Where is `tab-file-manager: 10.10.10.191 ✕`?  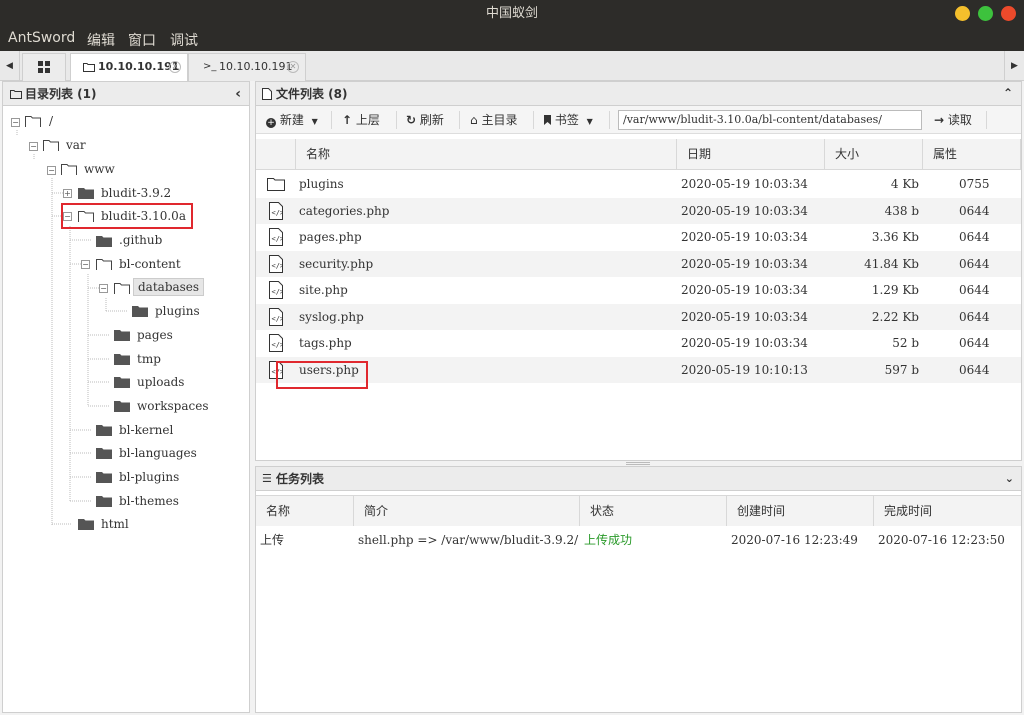 tab-file-manager: 10.10.10.191 ✕ is located at coordinates (129, 67).